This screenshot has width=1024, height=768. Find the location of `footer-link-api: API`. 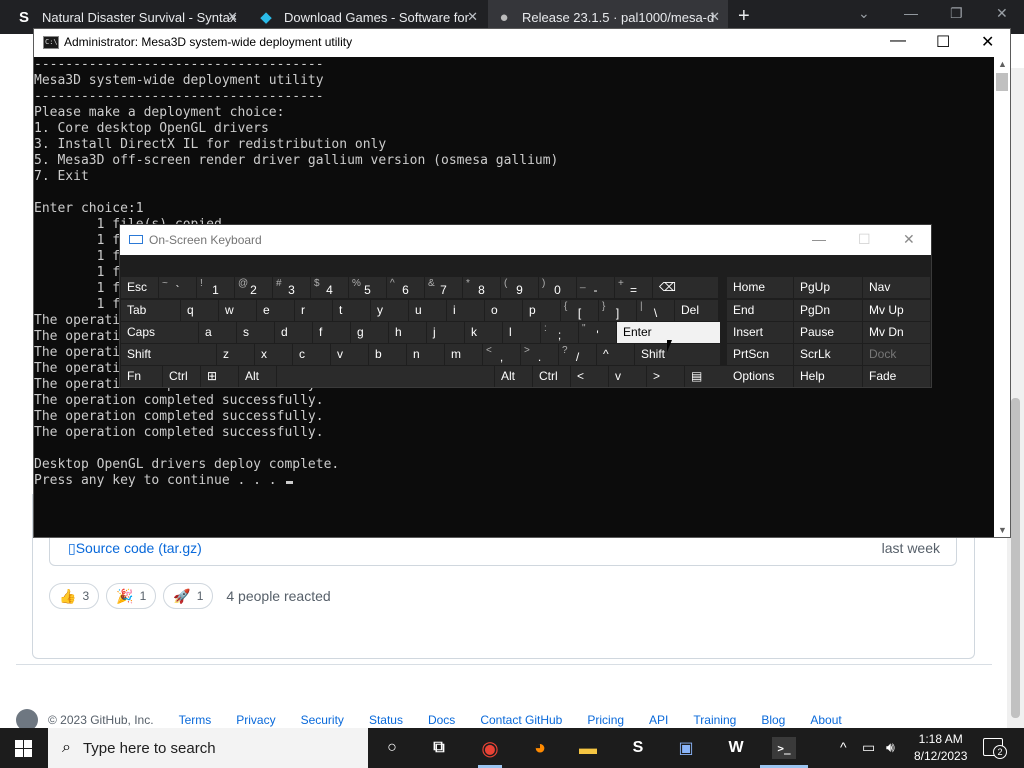

footer-link-api: API is located at coordinates (658, 720).